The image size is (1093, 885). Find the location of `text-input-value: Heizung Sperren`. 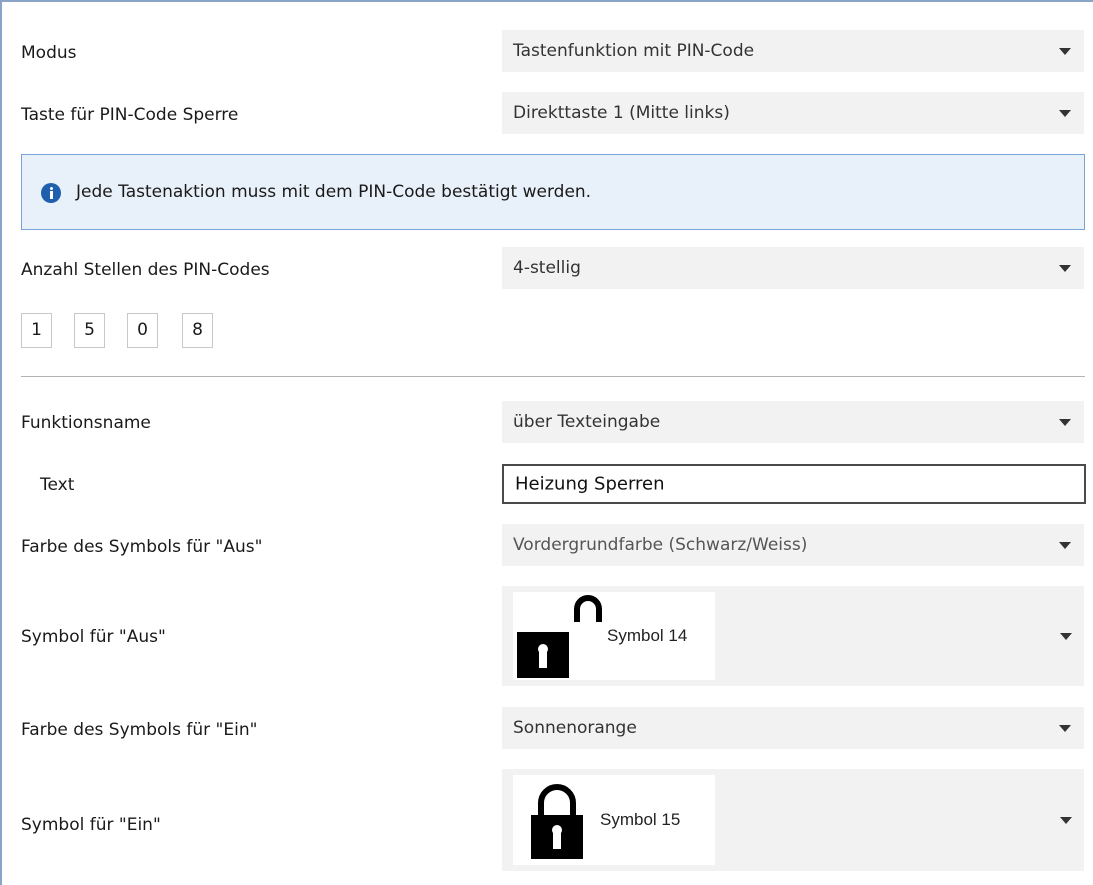

text-input-value: Heizung Sperren is located at coordinates (590, 484).